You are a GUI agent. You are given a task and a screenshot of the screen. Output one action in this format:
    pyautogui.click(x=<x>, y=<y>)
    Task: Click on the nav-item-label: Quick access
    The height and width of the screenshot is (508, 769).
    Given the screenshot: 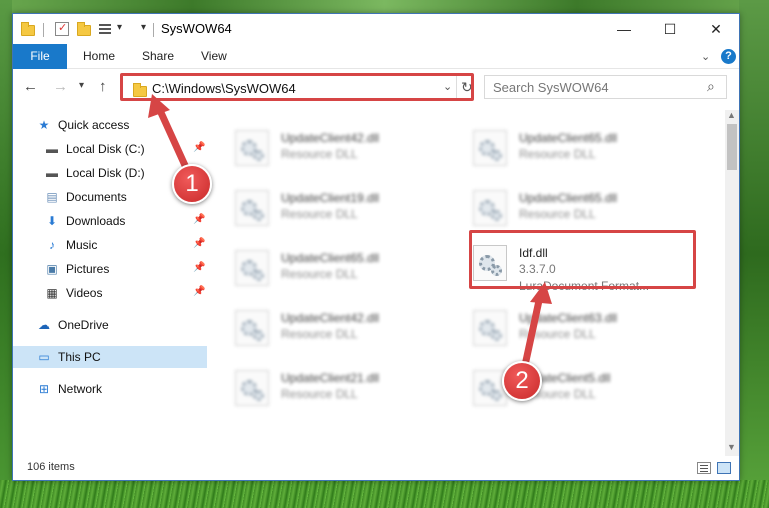 What is the action you would take?
    pyautogui.click(x=94, y=125)
    